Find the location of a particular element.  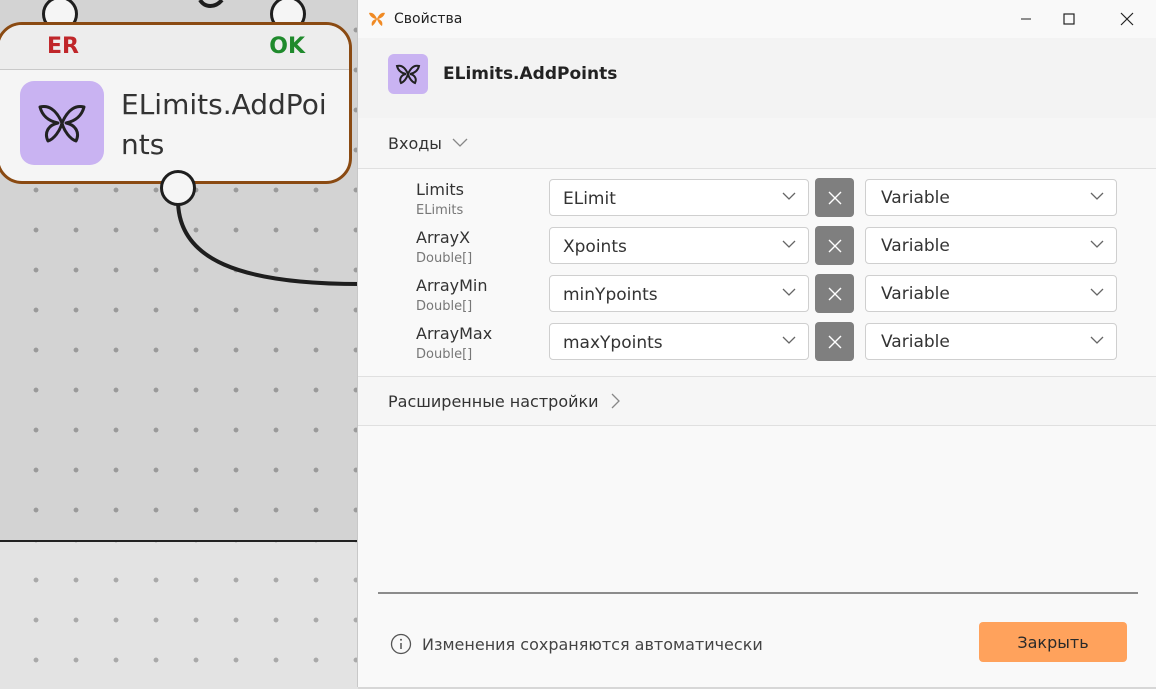

param-name: ArrayMax is located at coordinates (454, 333).